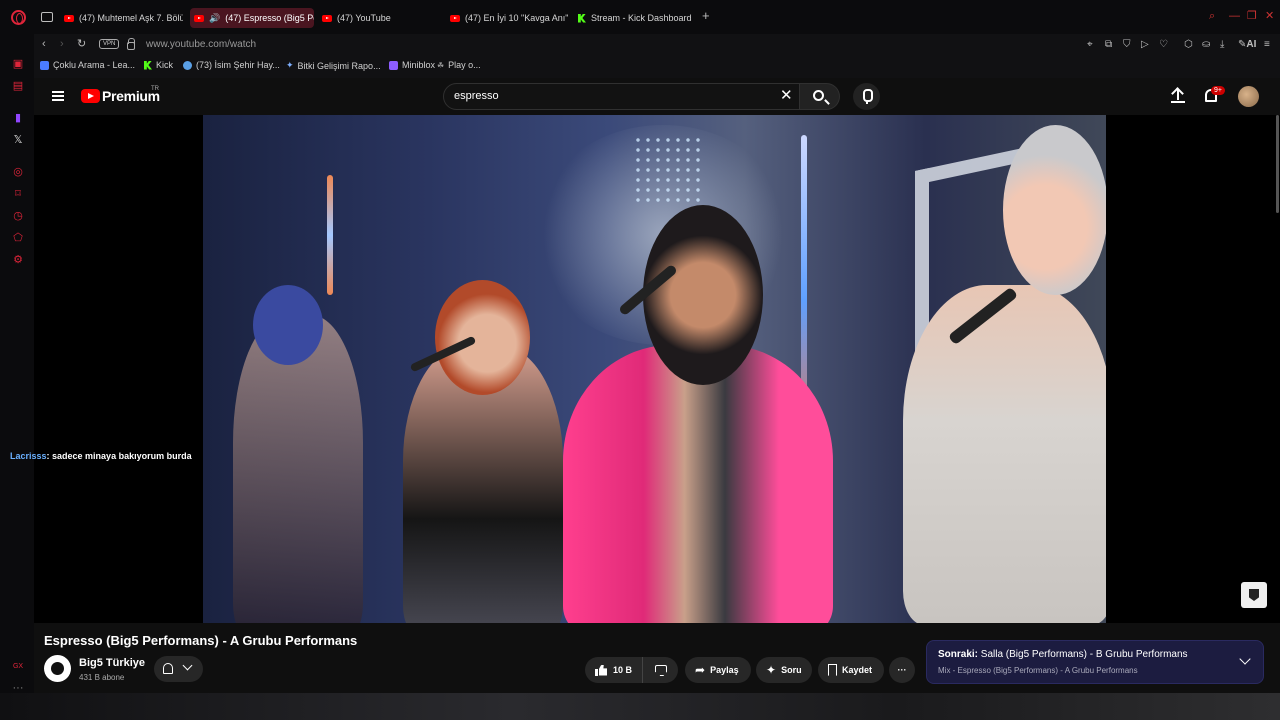 This screenshot has height=720, width=1280. Describe the element at coordinates (288, 325) in the screenshot. I see `performer-1-head` at that location.